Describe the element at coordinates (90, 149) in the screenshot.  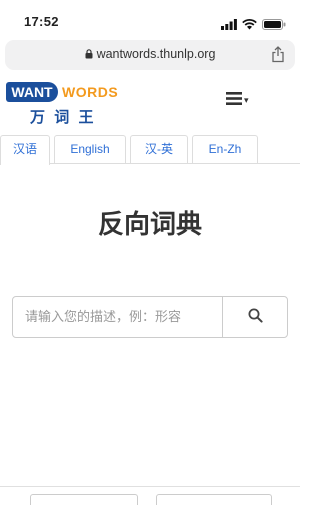
I see `tab-english: English` at that location.